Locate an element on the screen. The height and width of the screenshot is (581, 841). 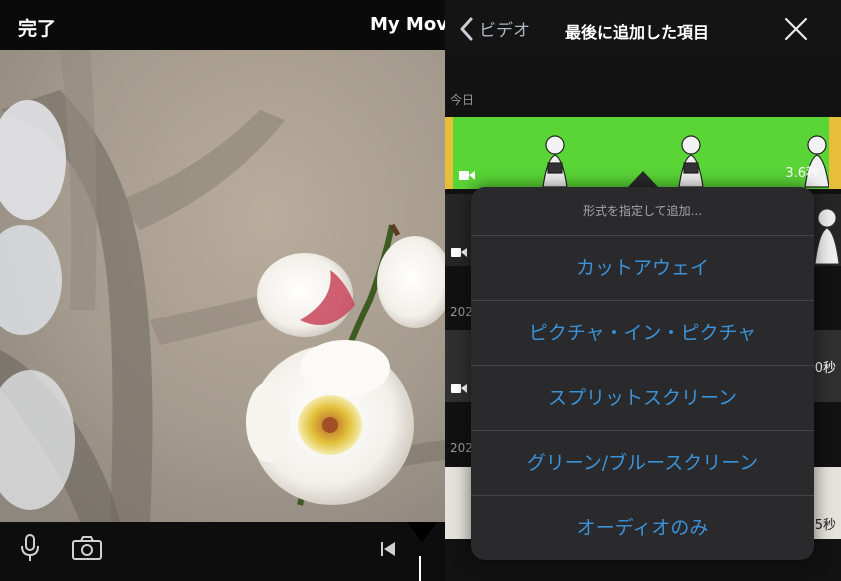
browser-header: ビデオ 最後に追加した項目 is located at coordinates (643, 29).